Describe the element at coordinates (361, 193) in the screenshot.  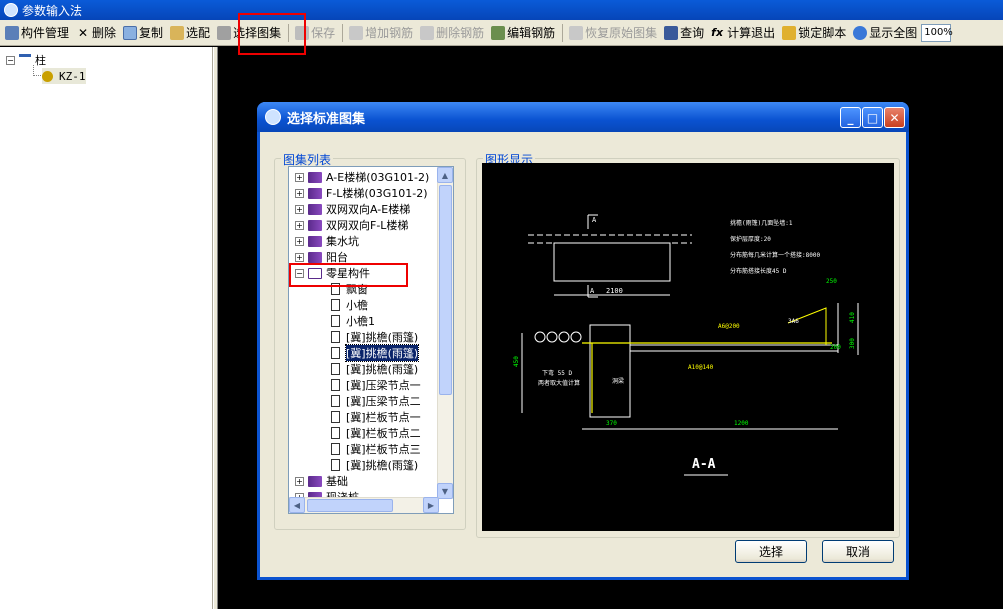
I see `atlas-list-item: + F-L楼梯(03G101-2)` at that location.